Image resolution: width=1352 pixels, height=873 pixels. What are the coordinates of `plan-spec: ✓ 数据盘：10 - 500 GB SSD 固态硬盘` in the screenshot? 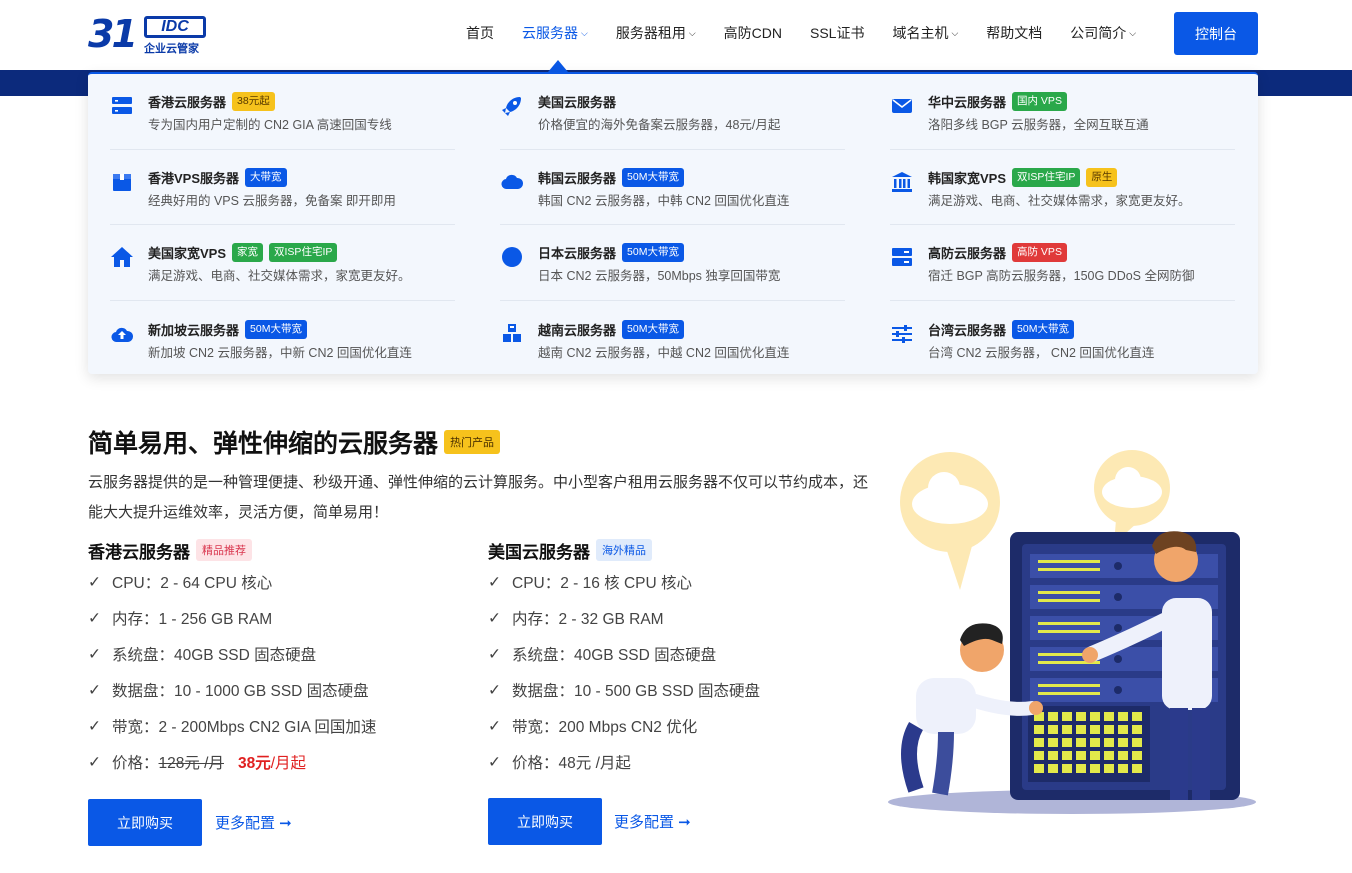 It's located at (678, 690).